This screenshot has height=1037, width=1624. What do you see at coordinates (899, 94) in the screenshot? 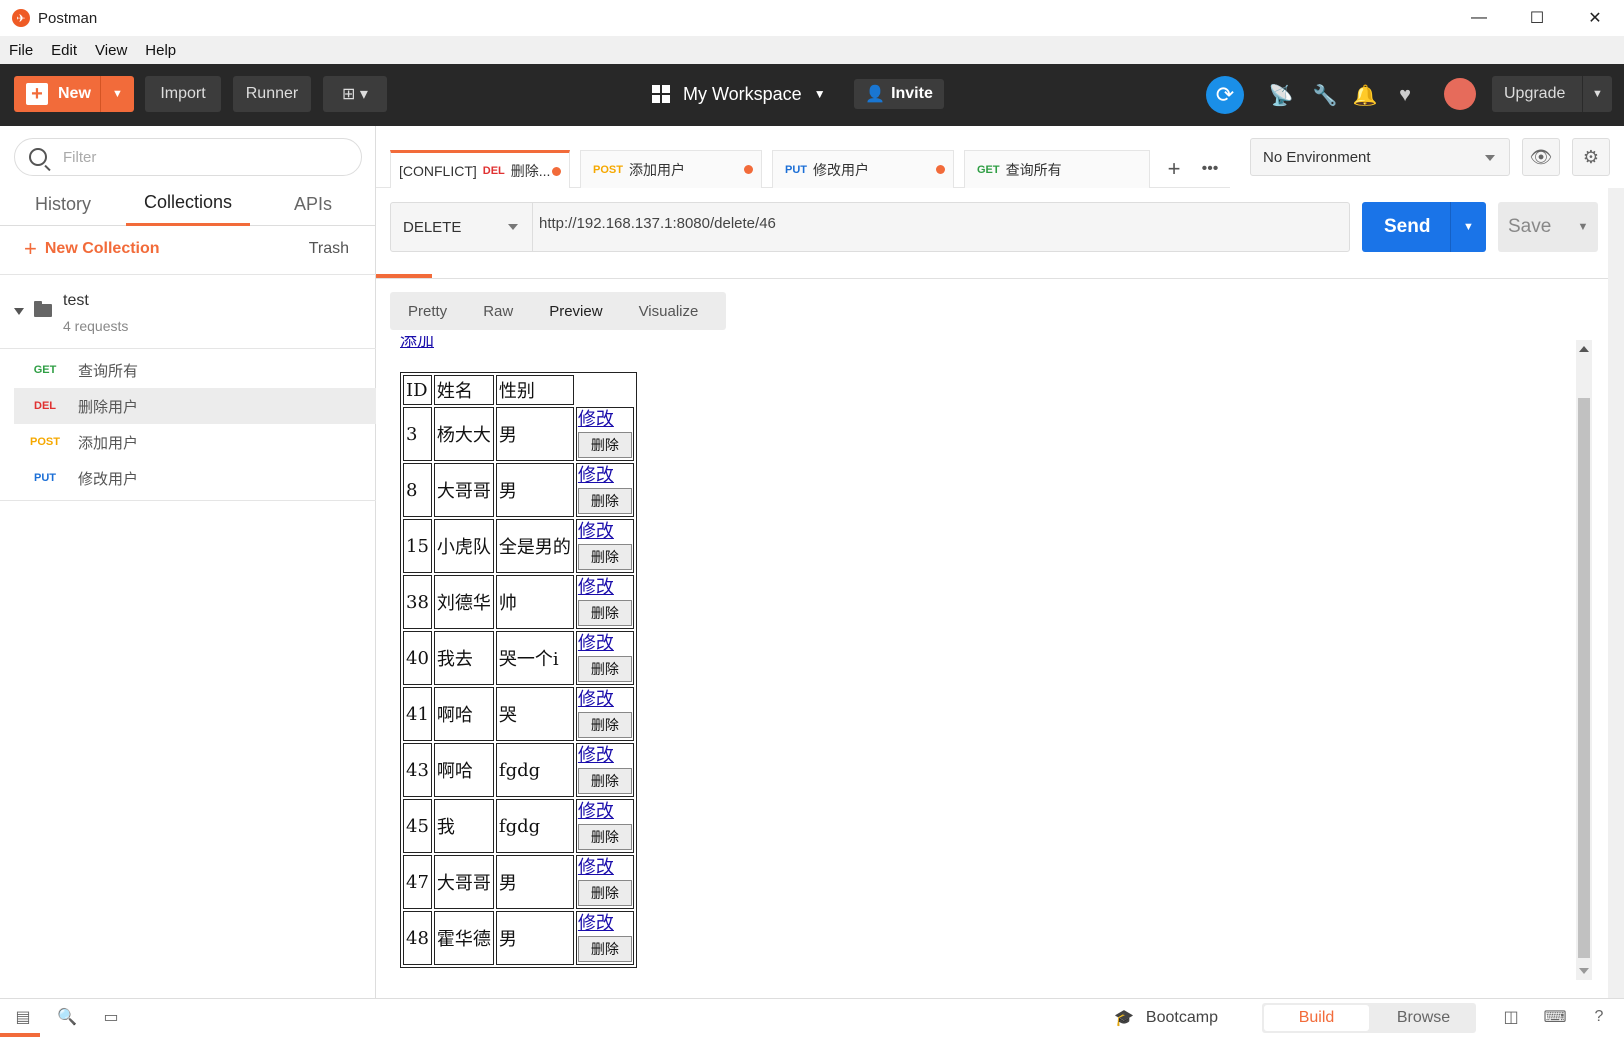
I see `invite-button: 👤 Invite` at bounding box center [899, 94].